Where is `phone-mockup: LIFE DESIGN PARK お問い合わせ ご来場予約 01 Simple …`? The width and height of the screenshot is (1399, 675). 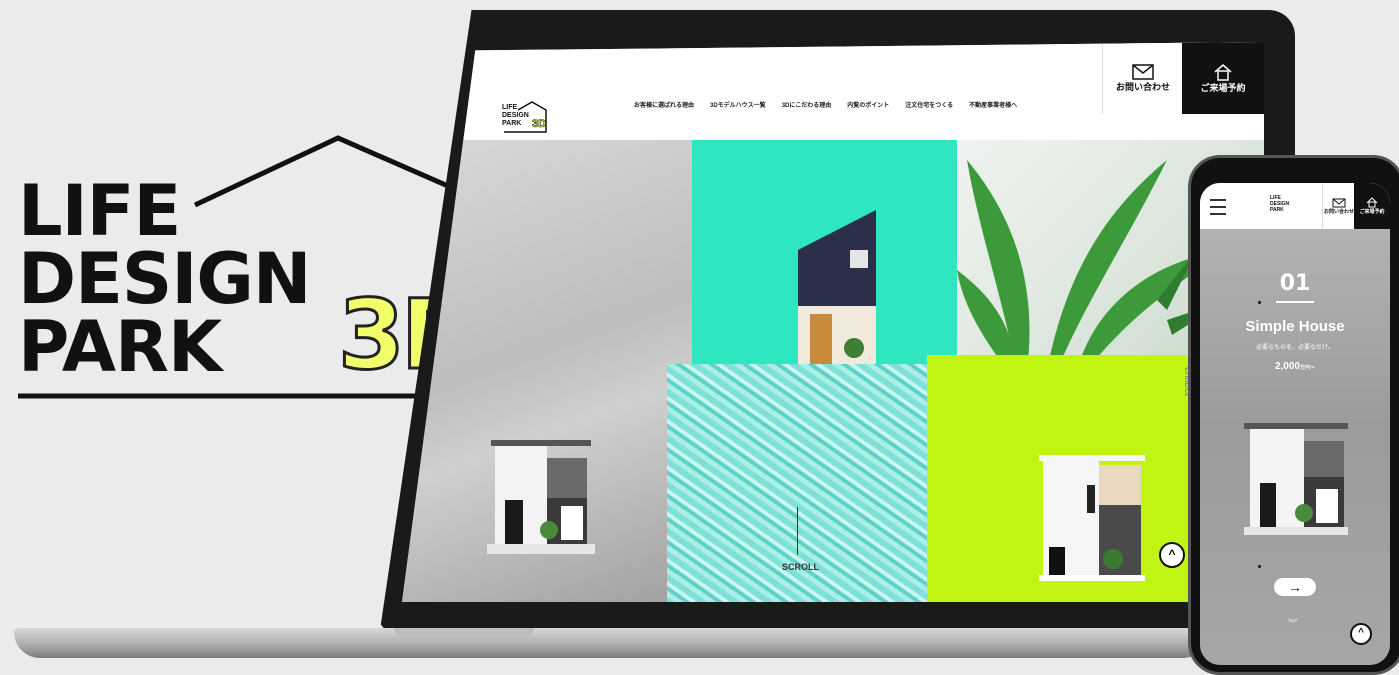
phone-mockup: LIFE DESIGN PARK お問い合わせ ご来場予約 01 Simple … is located at coordinates (1293, 415).